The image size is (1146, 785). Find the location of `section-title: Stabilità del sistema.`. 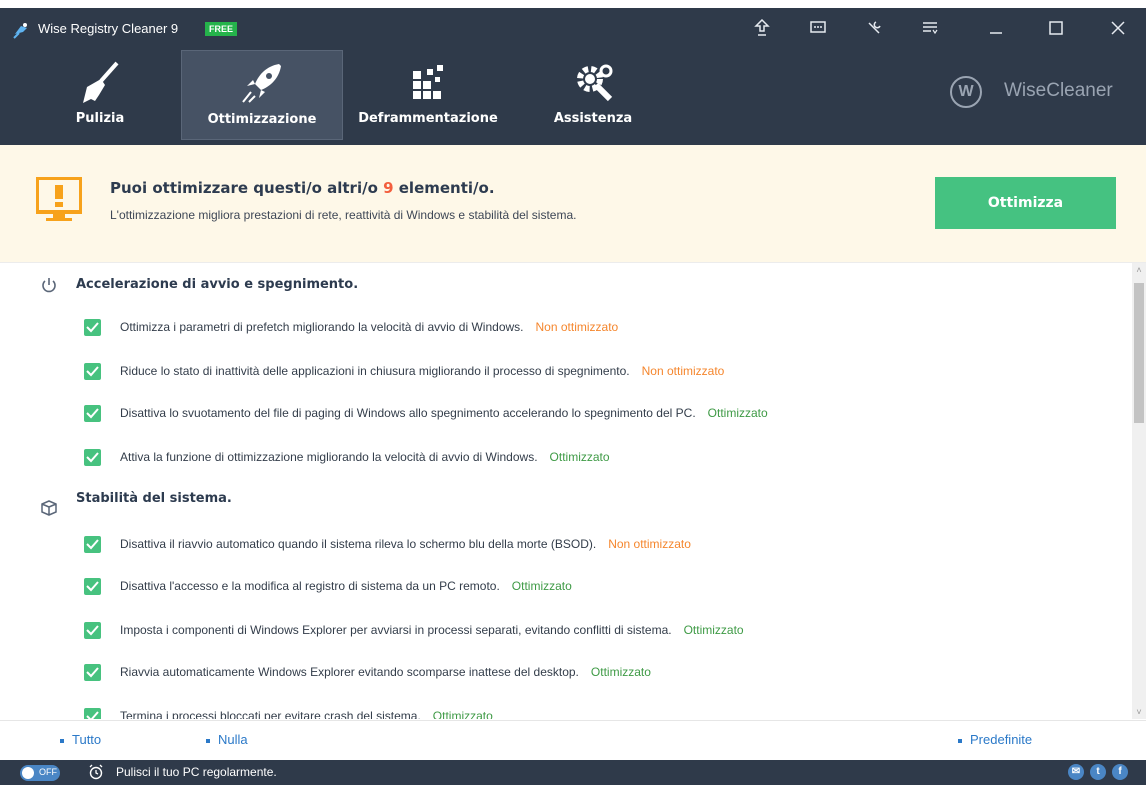

section-title: Stabilità del sistema. is located at coordinates (154, 498).